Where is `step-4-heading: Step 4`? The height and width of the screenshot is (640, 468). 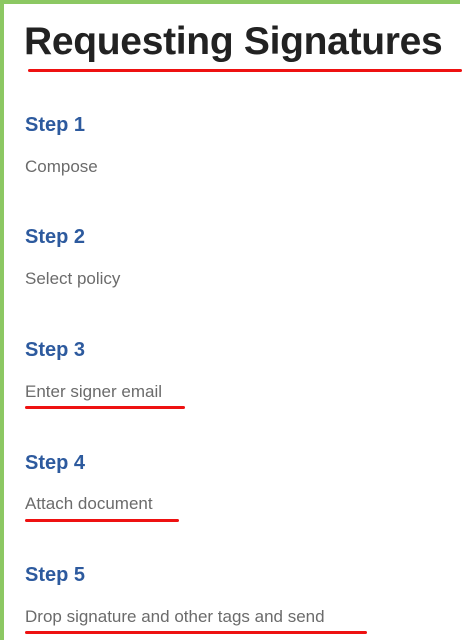 step-4-heading: Step 4 is located at coordinates (55, 463).